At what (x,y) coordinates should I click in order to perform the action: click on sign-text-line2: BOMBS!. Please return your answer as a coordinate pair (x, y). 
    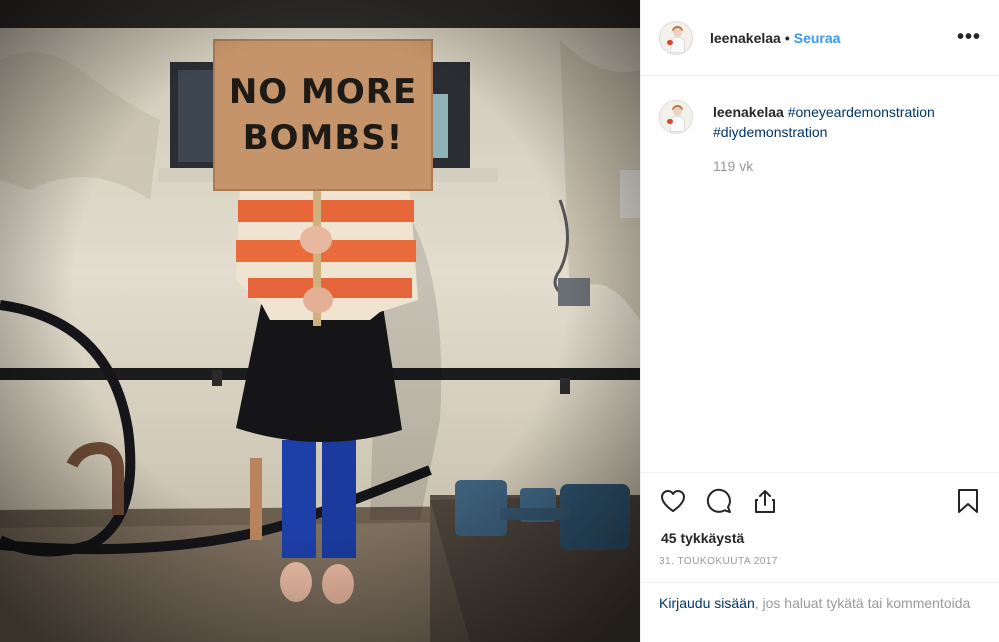
    Looking at the image, I should click on (323, 138).